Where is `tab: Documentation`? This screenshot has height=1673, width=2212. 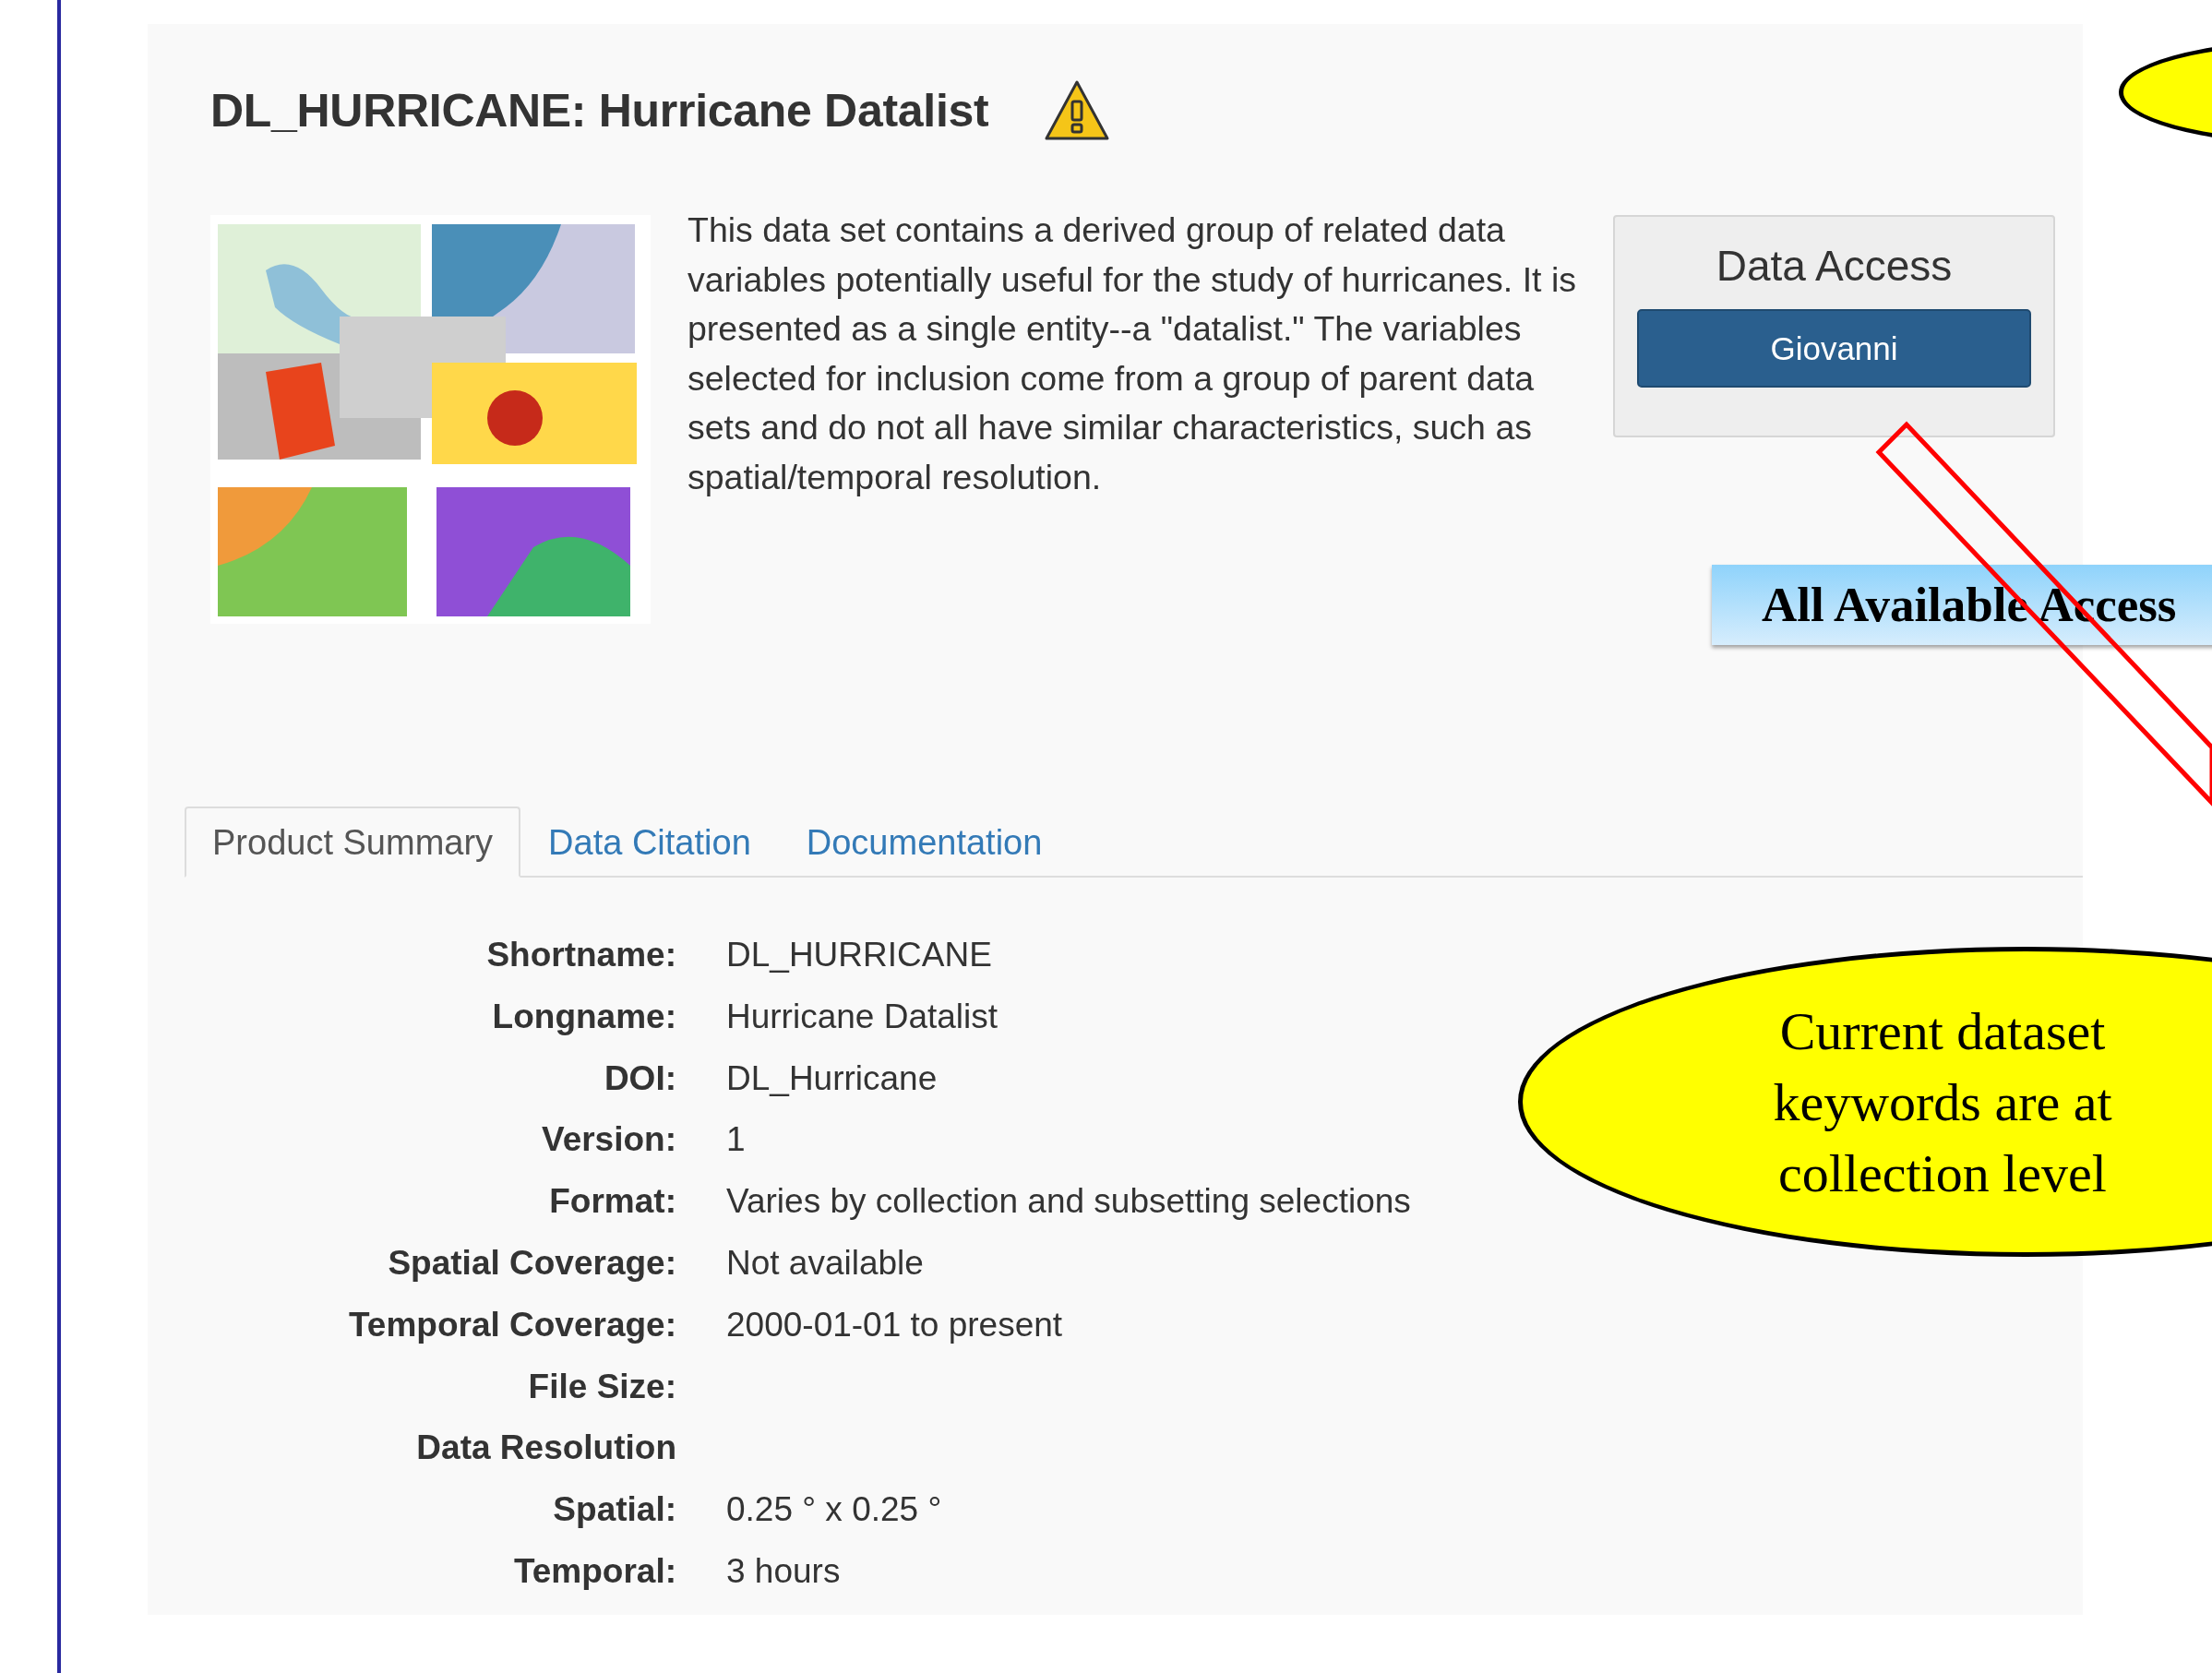 tab: Documentation is located at coordinates (924, 842).